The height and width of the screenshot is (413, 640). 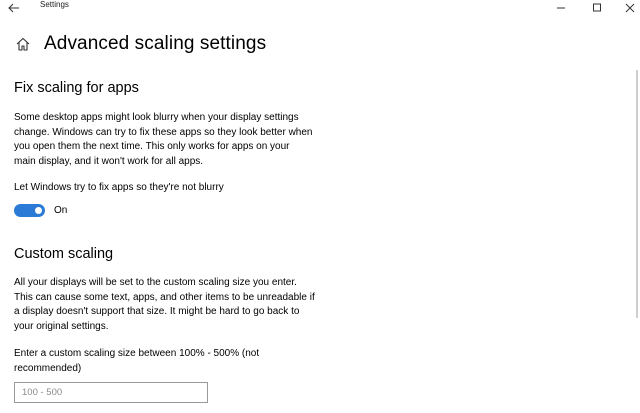 What do you see at coordinates (29, 210) in the screenshot?
I see `fix-apps-toggle` at bounding box center [29, 210].